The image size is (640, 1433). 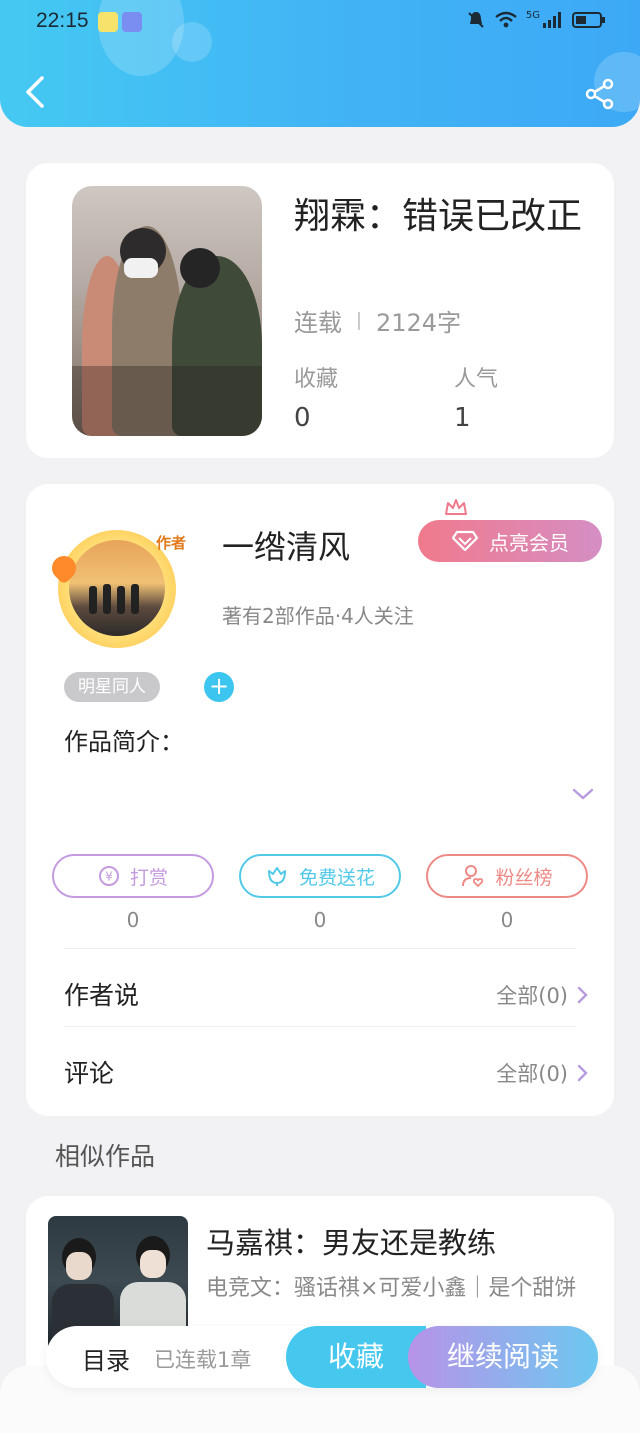 I want to click on status-bar: 22:15 5G, so click(x=320, y=22).